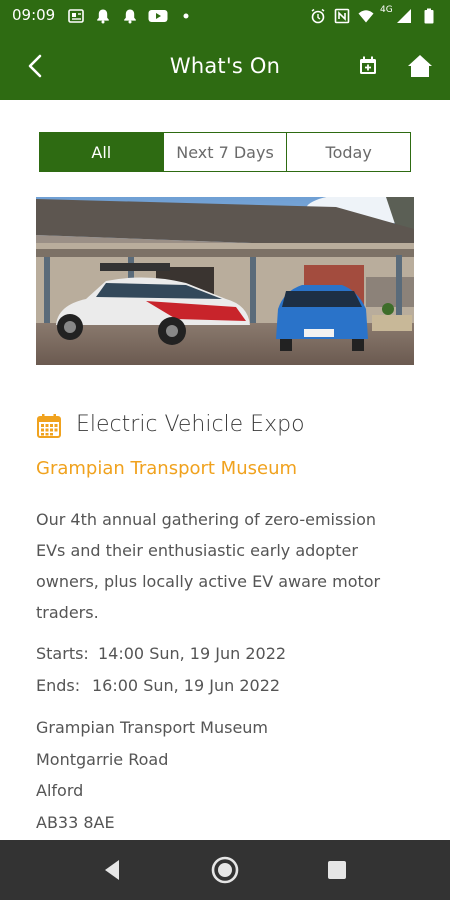 Image resolution: width=450 pixels, height=900 pixels. Describe the element at coordinates (34, 15) in the screenshot. I see `status-time: 09:09` at that location.